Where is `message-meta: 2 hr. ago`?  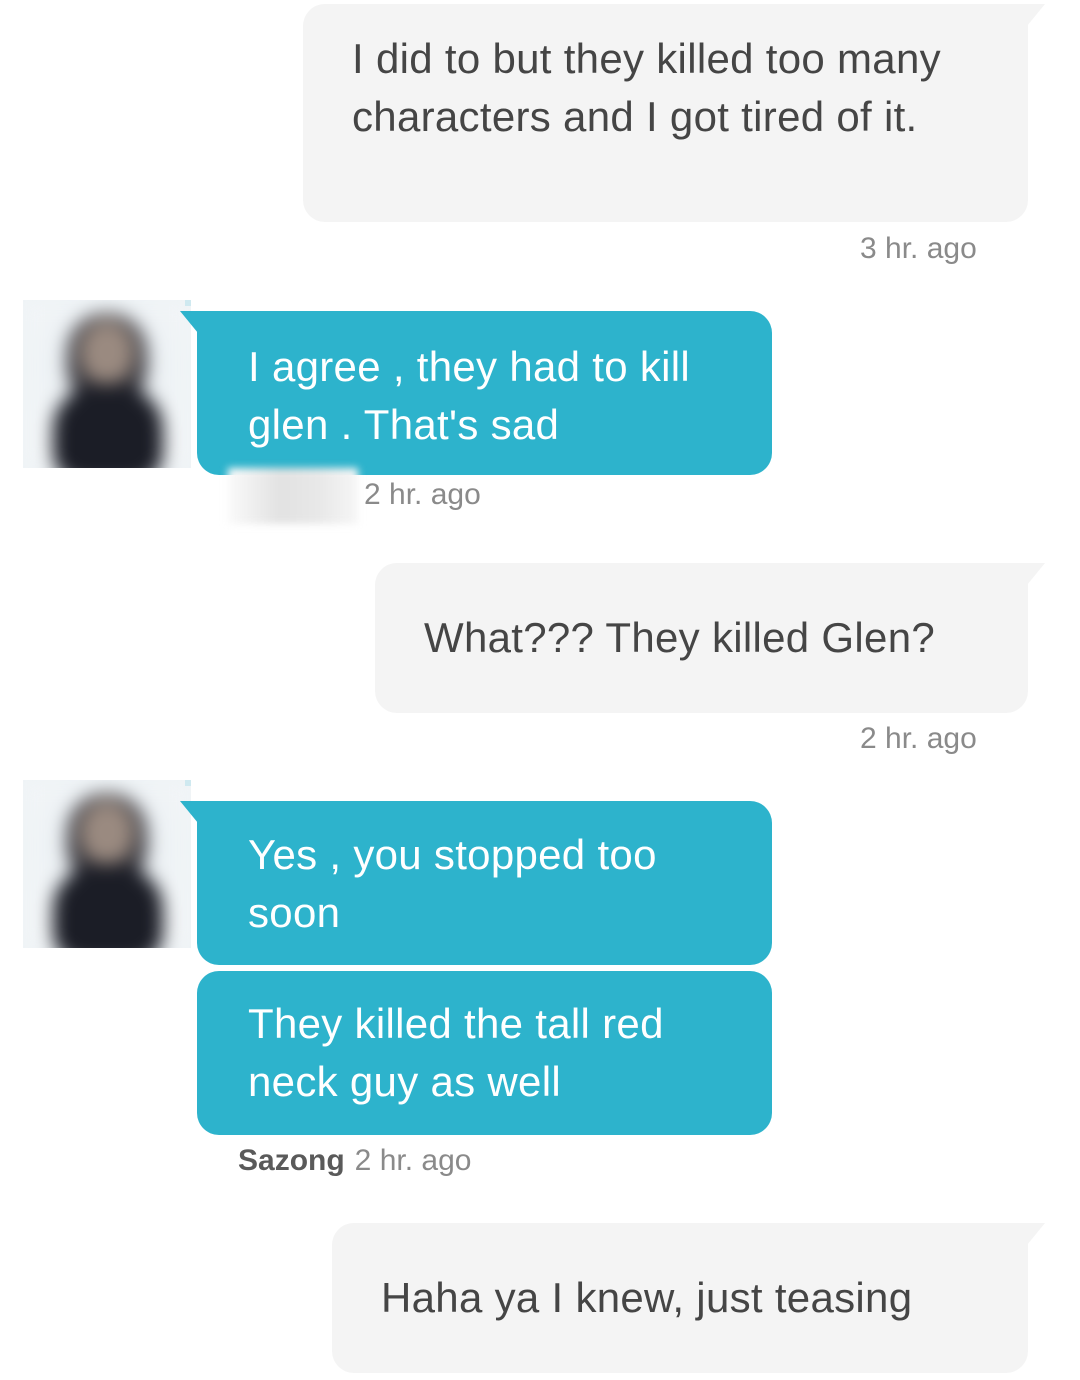 message-meta: 2 hr. ago is located at coordinates (354, 496).